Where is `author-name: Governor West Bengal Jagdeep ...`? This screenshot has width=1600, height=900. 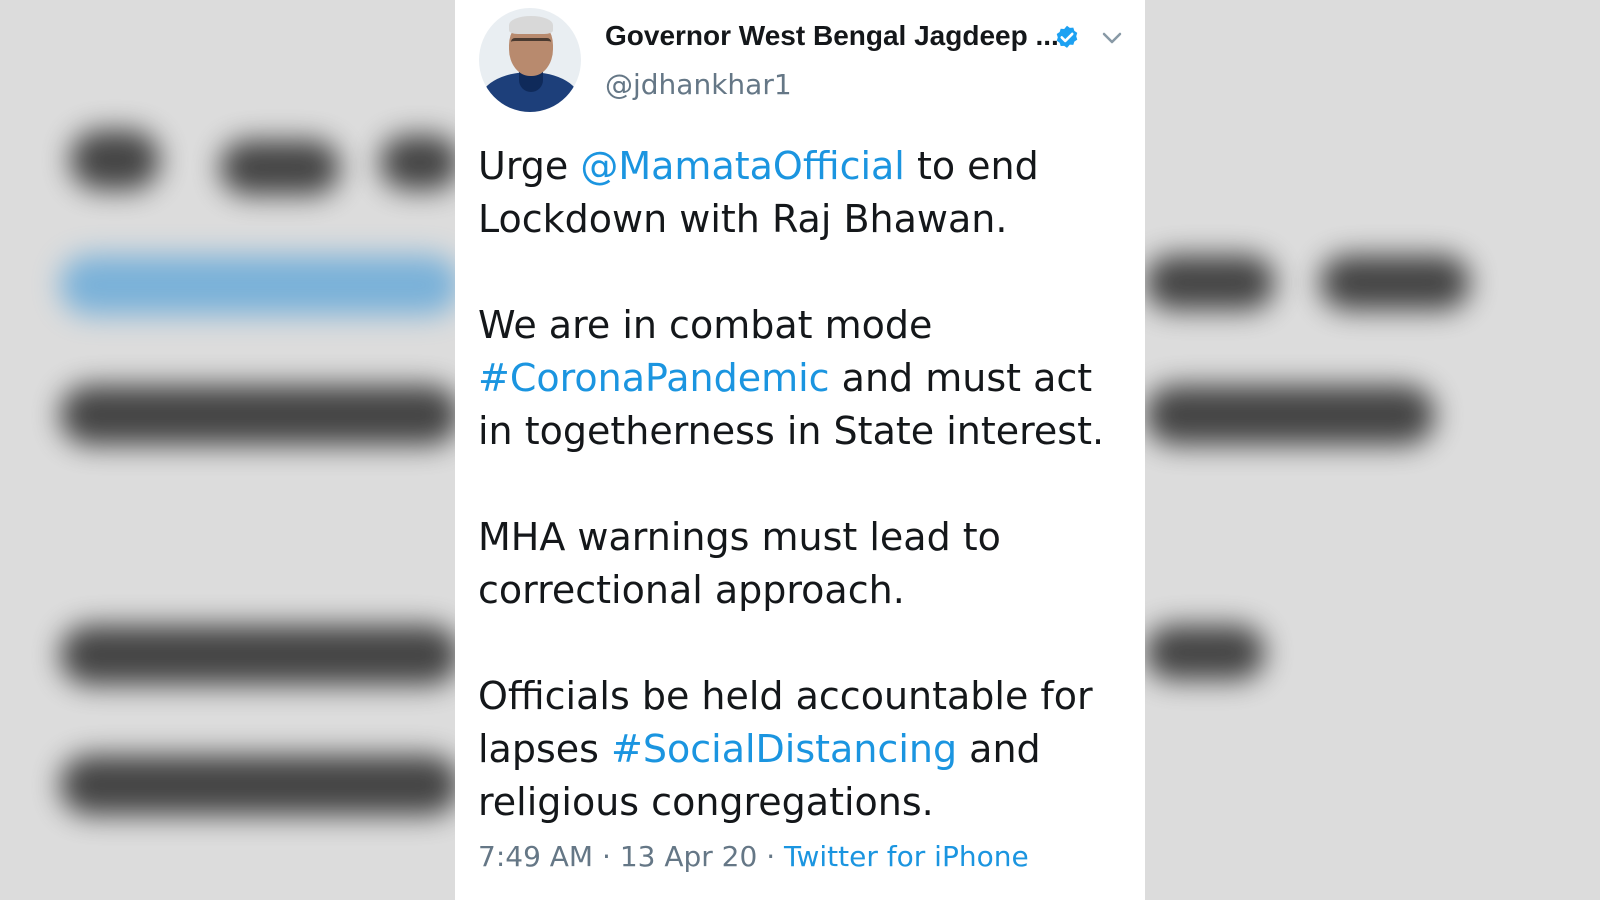 author-name: Governor West Bengal Jagdeep ... is located at coordinates (832, 36).